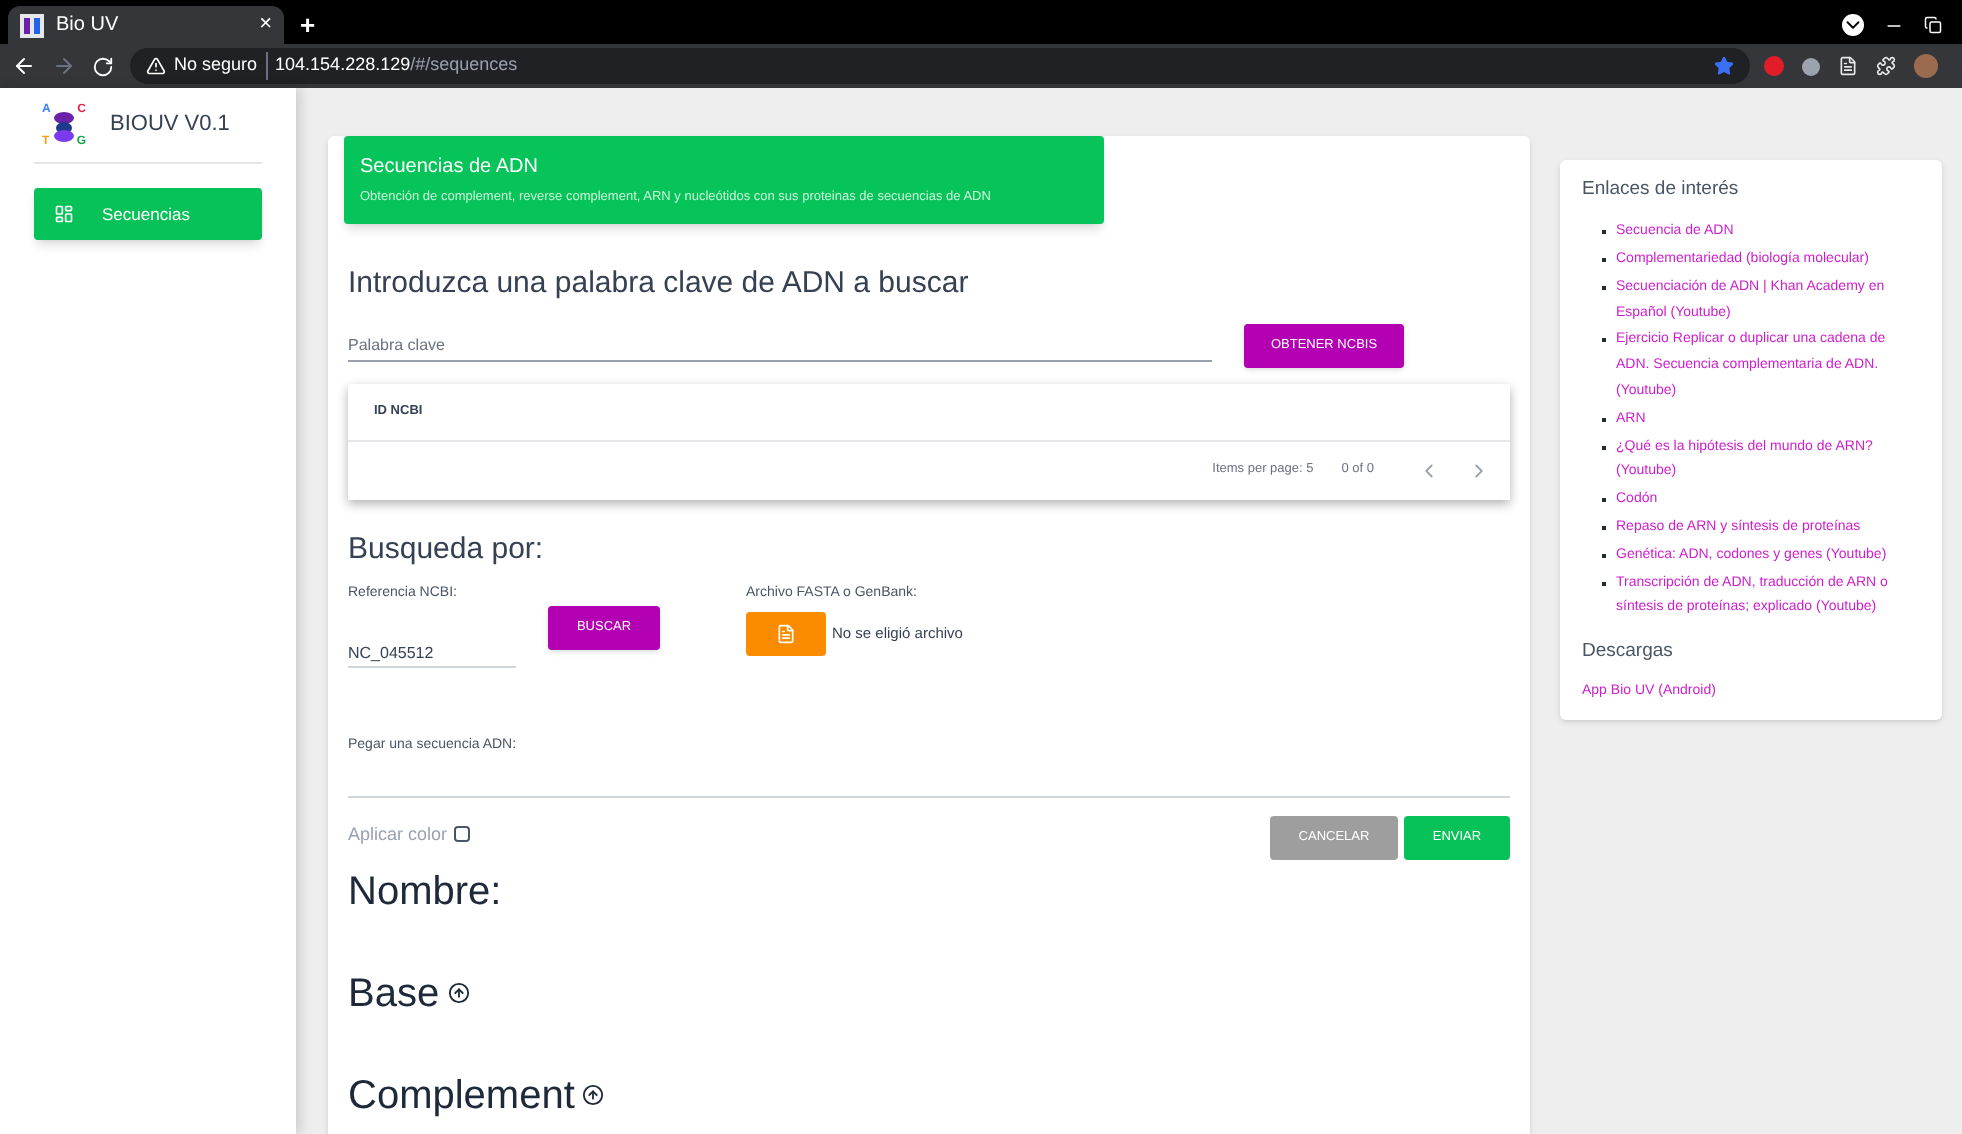  What do you see at coordinates (103, 66) in the screenshot?
I see `reload-icon` at bounding box center [103, 66].